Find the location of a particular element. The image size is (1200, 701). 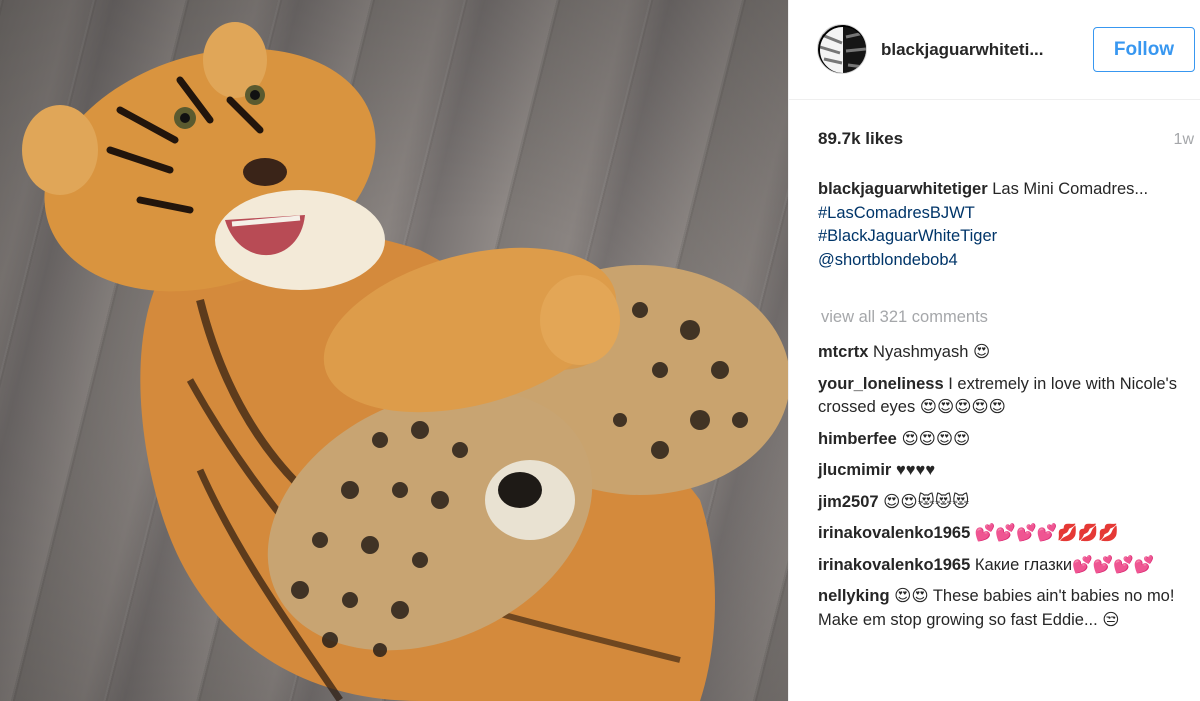

comment-text: 😍😍😻😻😻 is located at coordinates (926, 501).